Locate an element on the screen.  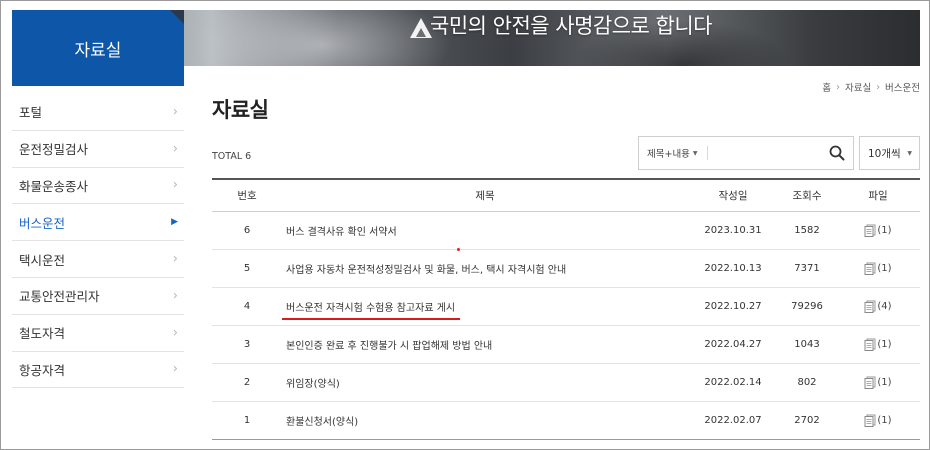
row-title-link: 환불신청서(양식) is located at coordinates (485, 420).